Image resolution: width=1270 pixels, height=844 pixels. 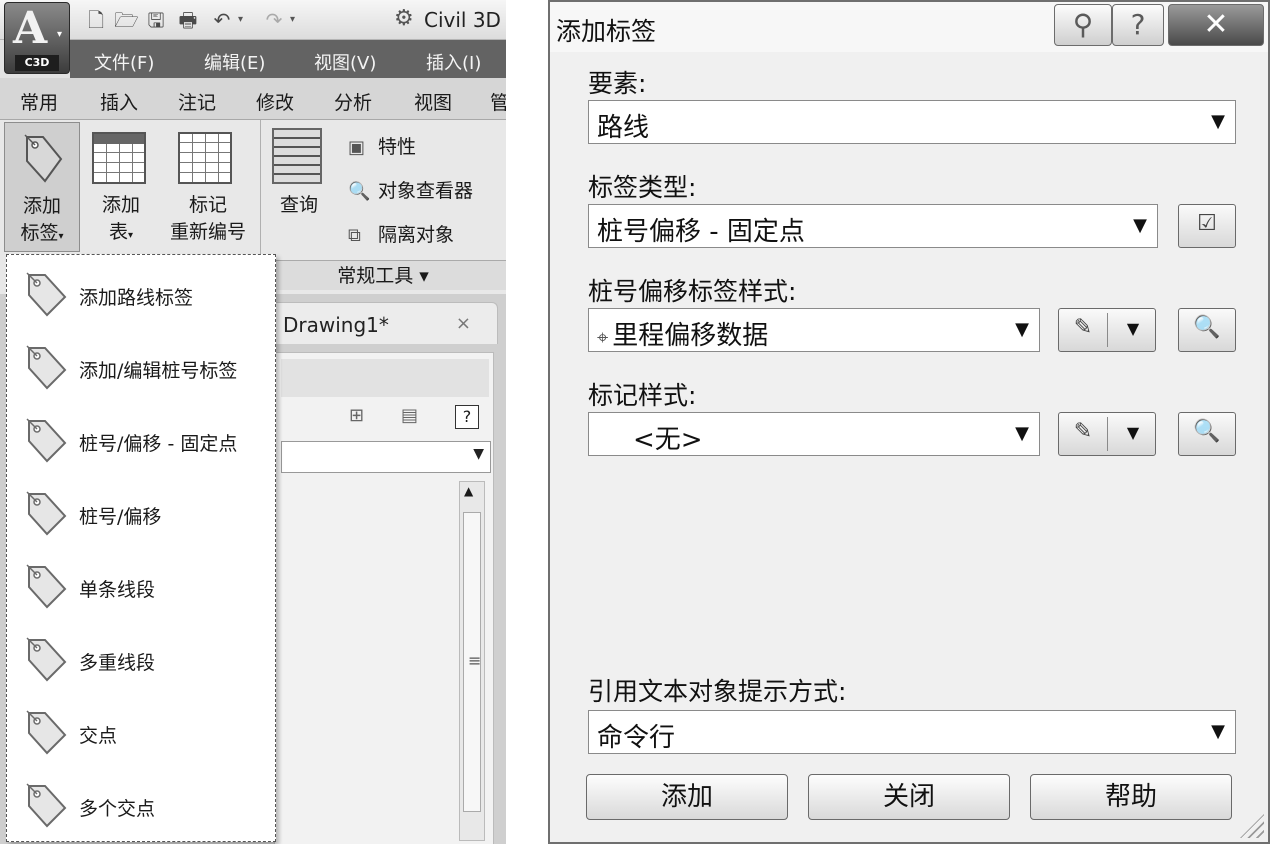 I want to click on tab-insert: 插入, so click(x=119, y=101).